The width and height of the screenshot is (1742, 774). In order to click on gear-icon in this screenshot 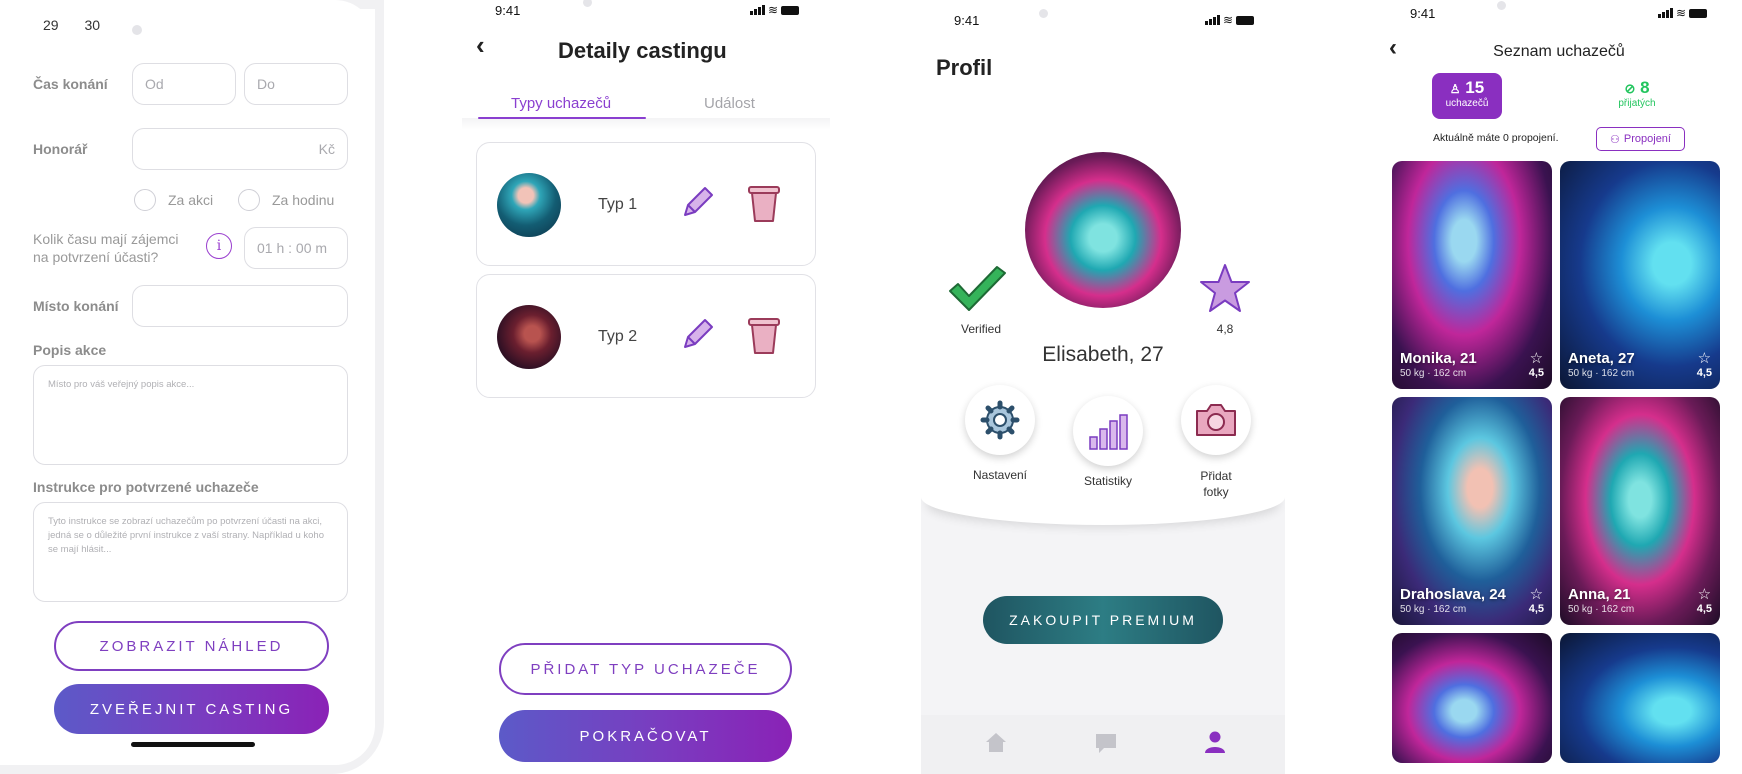, I will do `click(1000, 420)`.